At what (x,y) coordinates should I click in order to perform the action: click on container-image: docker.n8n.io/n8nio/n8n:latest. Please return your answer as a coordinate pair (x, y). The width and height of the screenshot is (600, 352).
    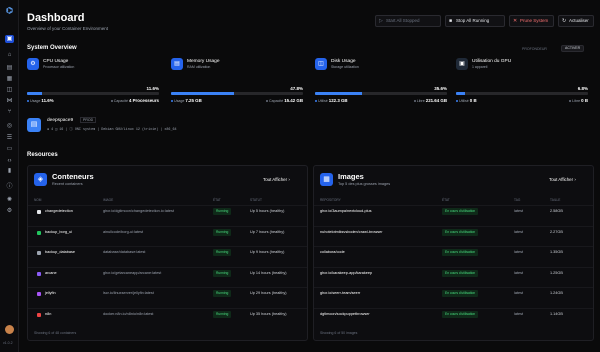
    Looking at the image, I should click on (128, 313).